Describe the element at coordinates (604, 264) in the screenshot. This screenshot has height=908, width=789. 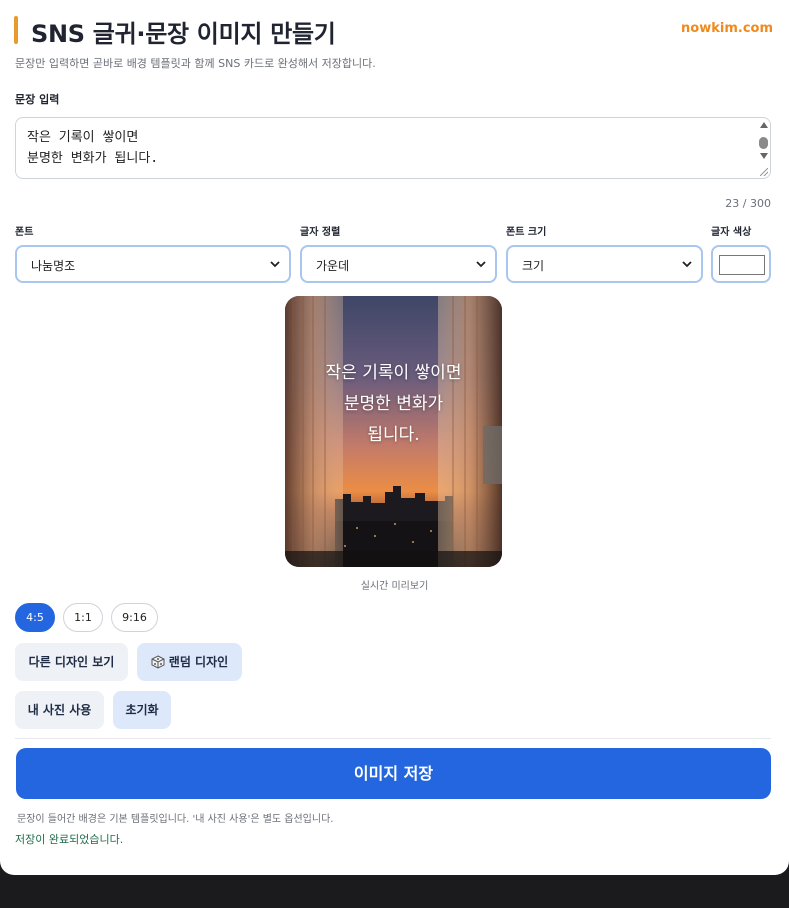
I see `size-select: 크기` at that location.